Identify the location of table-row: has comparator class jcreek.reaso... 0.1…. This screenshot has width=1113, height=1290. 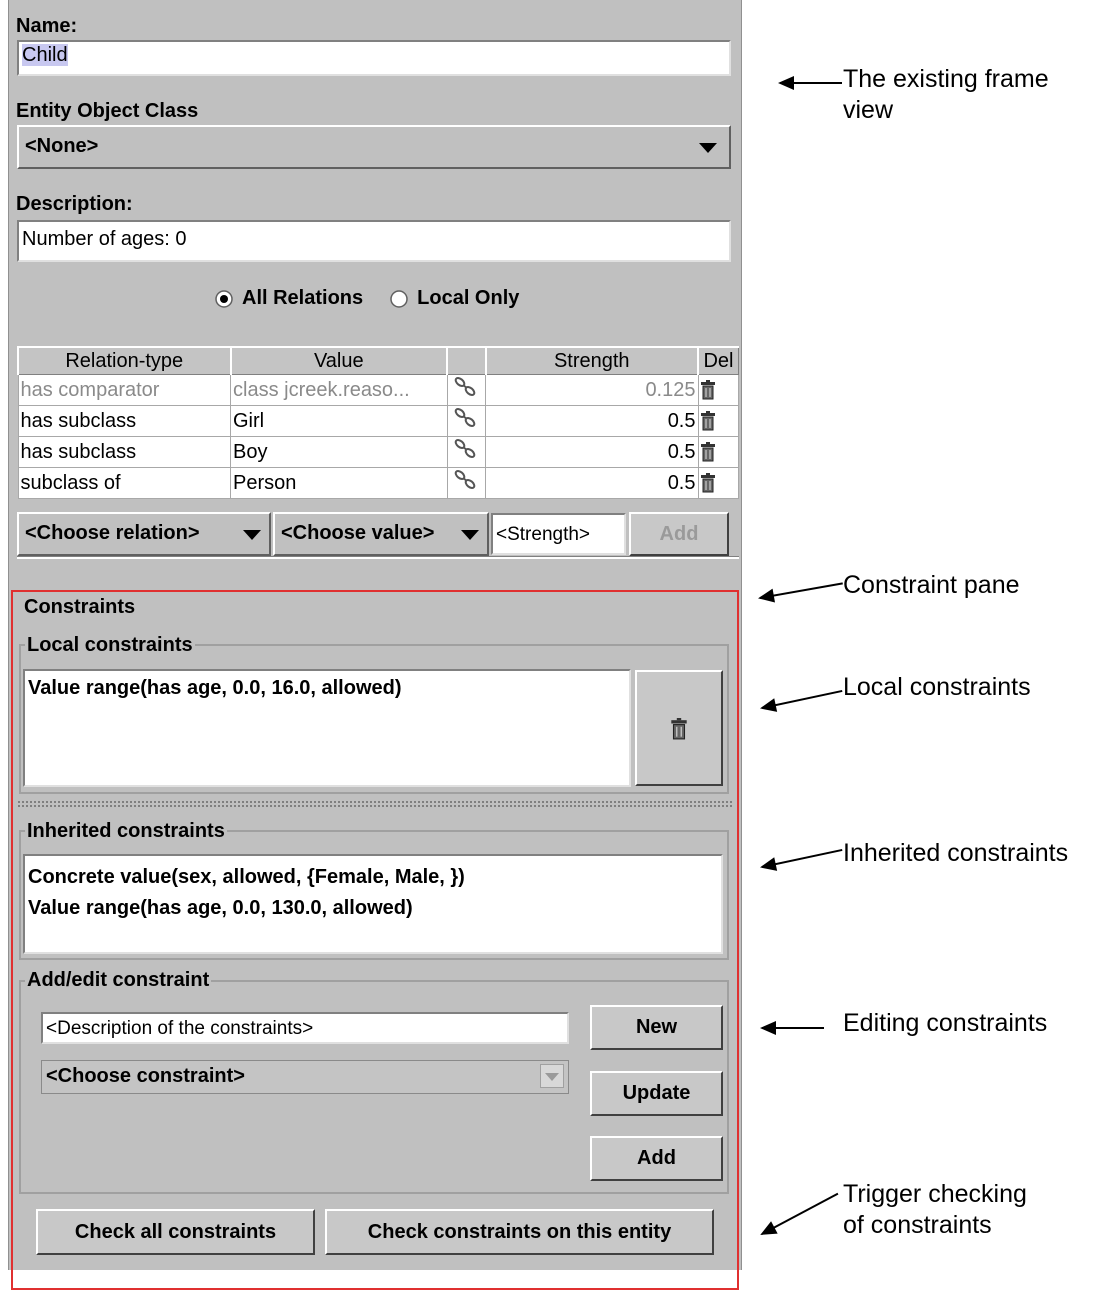
(378, 390).